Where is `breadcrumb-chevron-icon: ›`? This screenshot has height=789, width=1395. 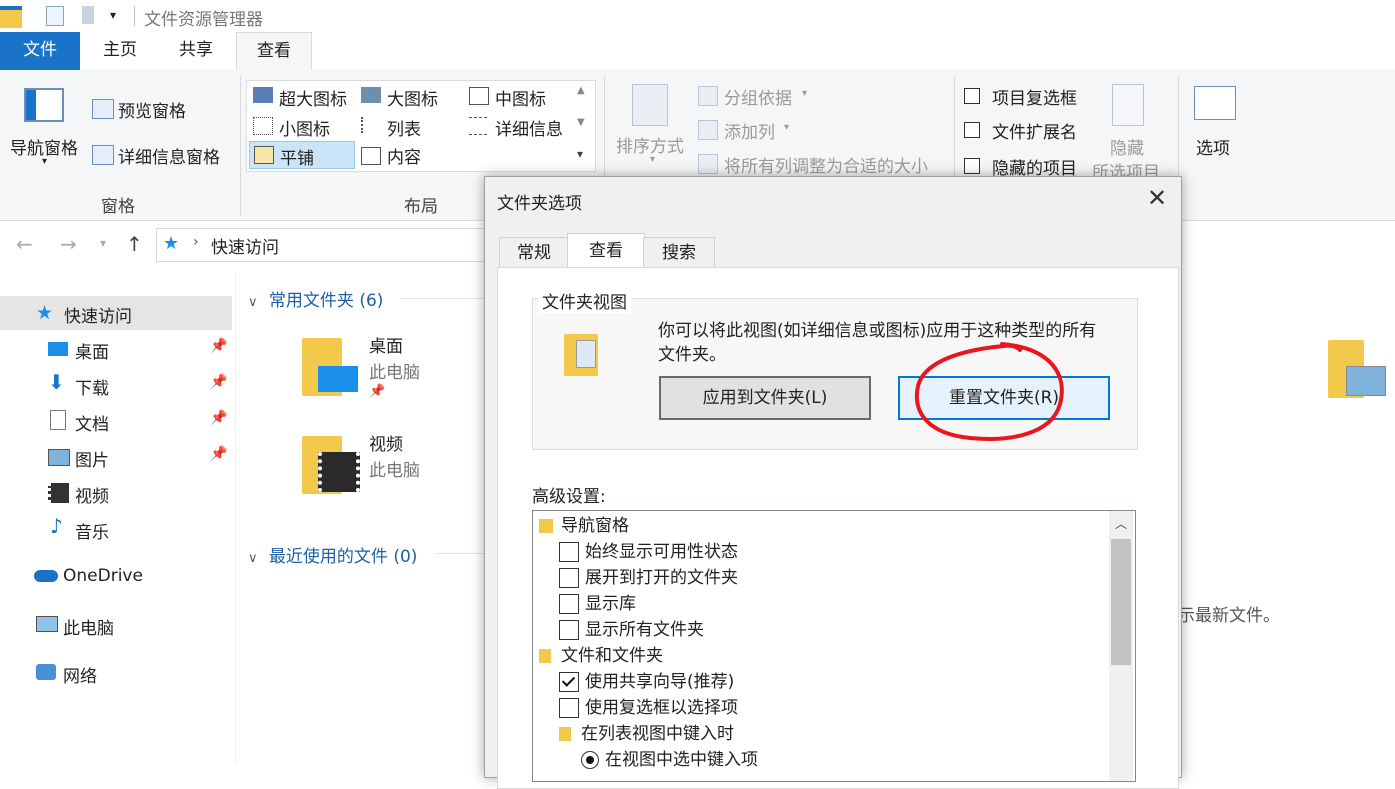
breadcrumb-chevron-icon: › is located at coordinates (196, 242).